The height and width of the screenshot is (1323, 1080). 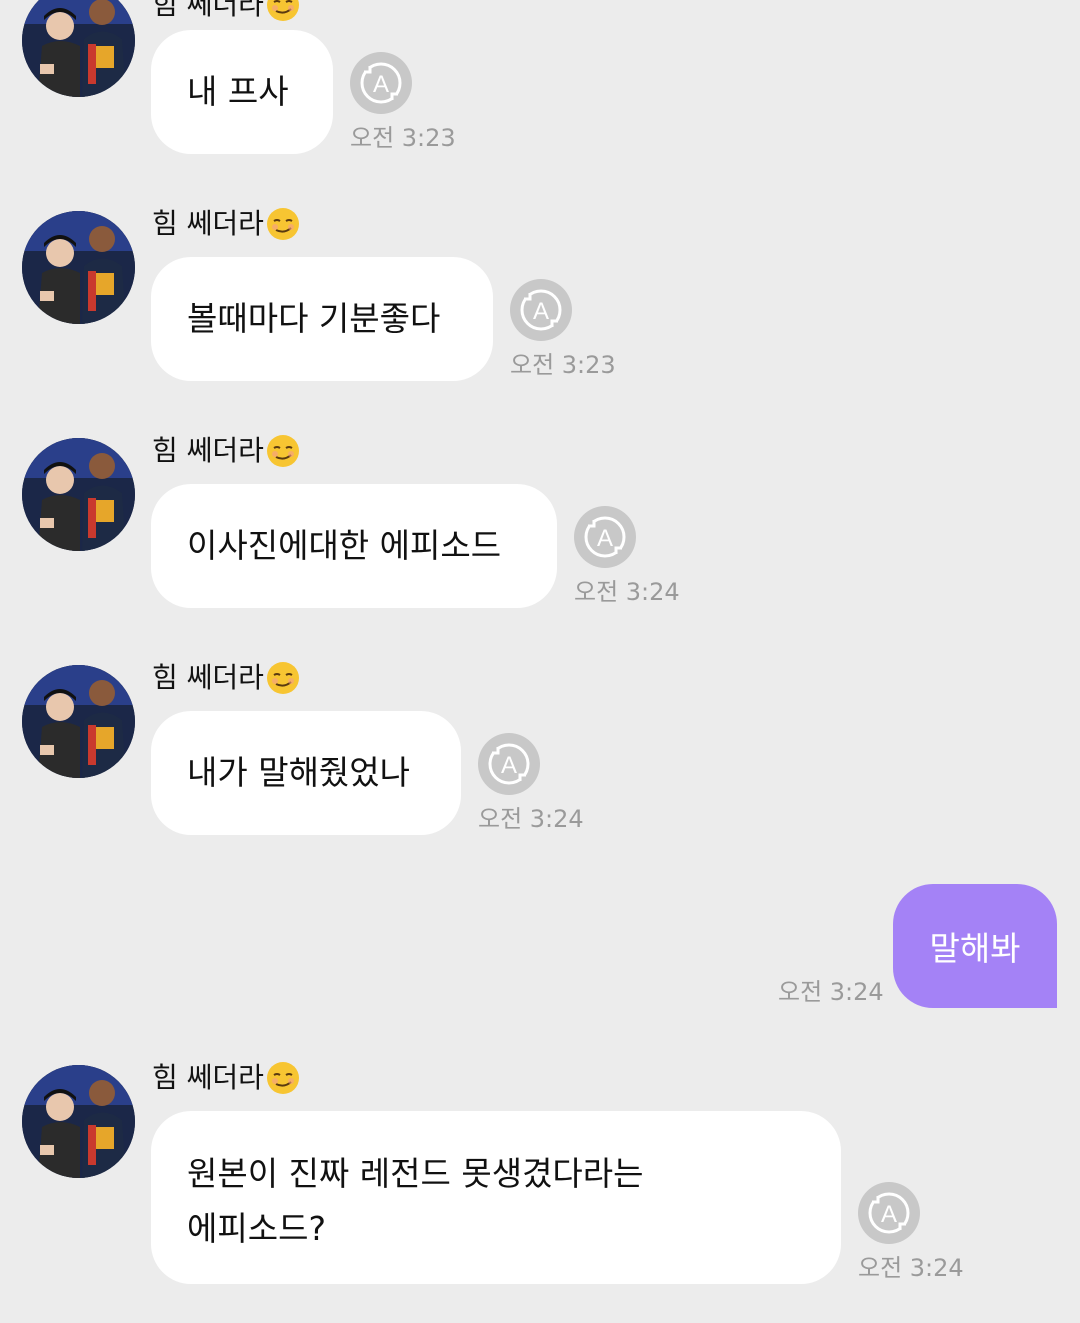 I want to click on message-bubble: 내가 말해줬었나, so click(x=306, y=773).